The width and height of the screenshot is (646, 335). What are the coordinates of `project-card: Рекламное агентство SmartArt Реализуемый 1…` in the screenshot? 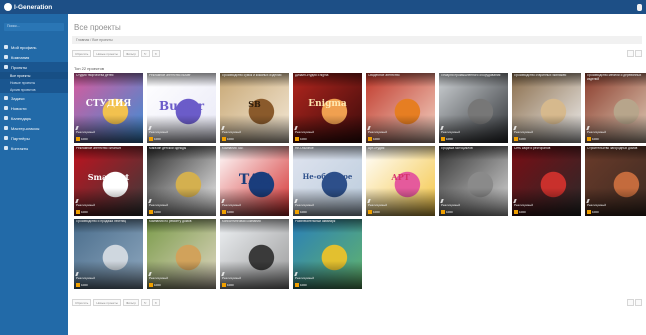 It's located at (108, 181).